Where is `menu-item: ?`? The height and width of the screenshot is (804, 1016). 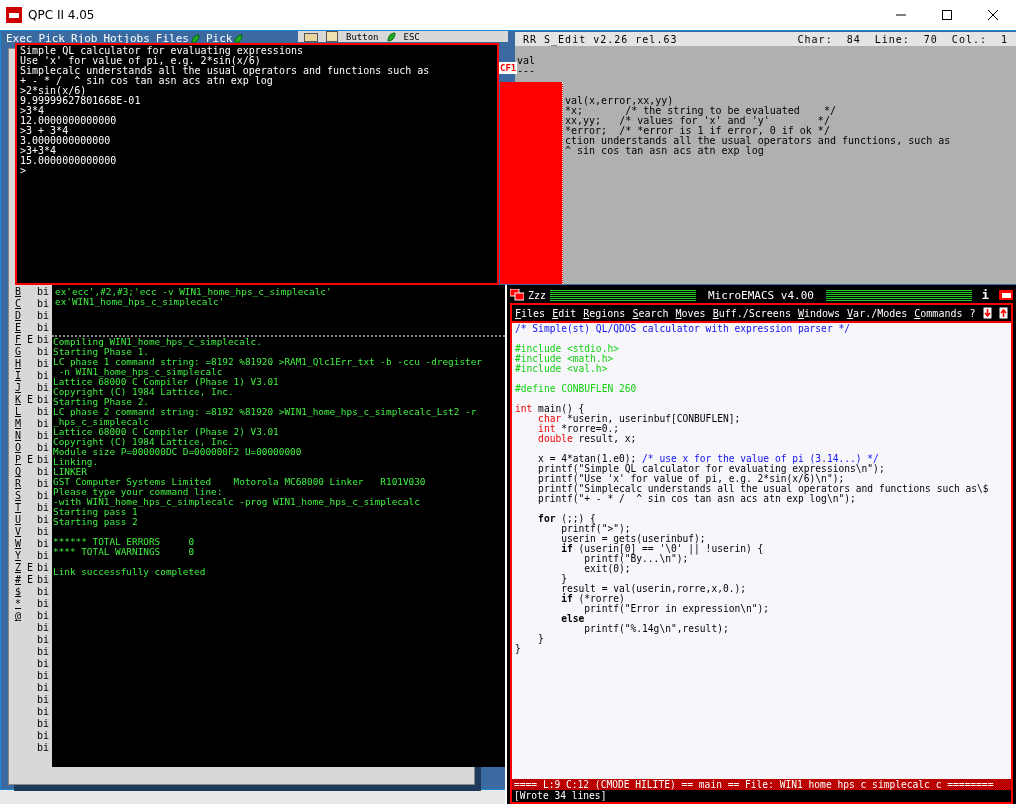
menu-item: ? is located at coordinates (972, 313).